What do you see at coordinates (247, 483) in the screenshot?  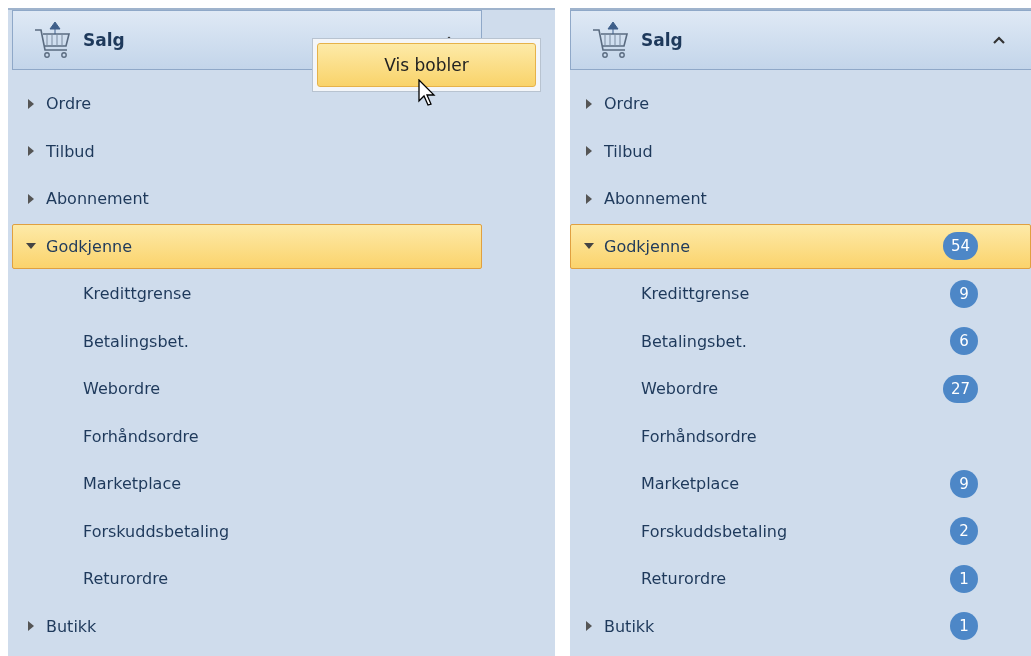 I see `tree-item: Marketplace` at bounding box center [247, 483].